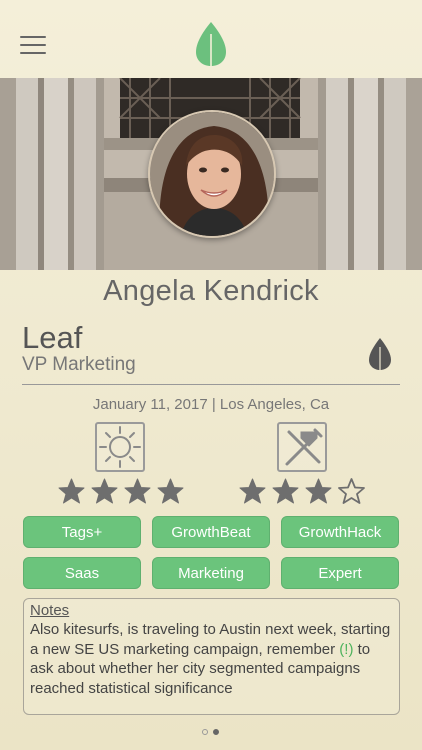  What do you see at coordinates (302, 491) in the screenshot?
I see `rating-stars-tools` at bounding box center [302, 491].